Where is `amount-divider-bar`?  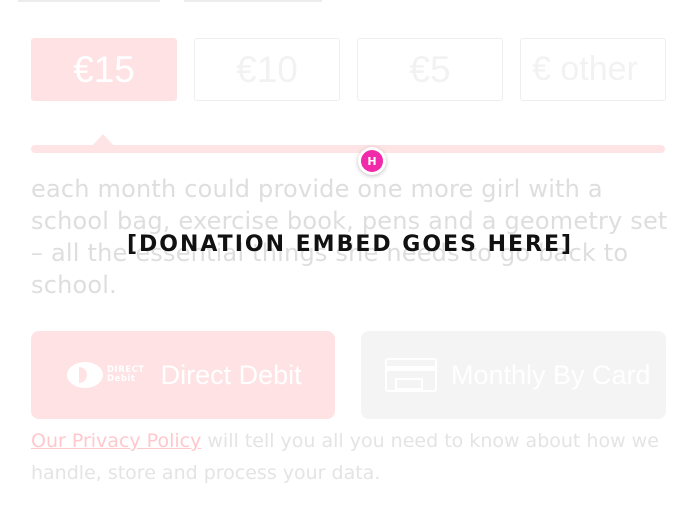
amount-divider-bar is located at coordinates (348, 149).